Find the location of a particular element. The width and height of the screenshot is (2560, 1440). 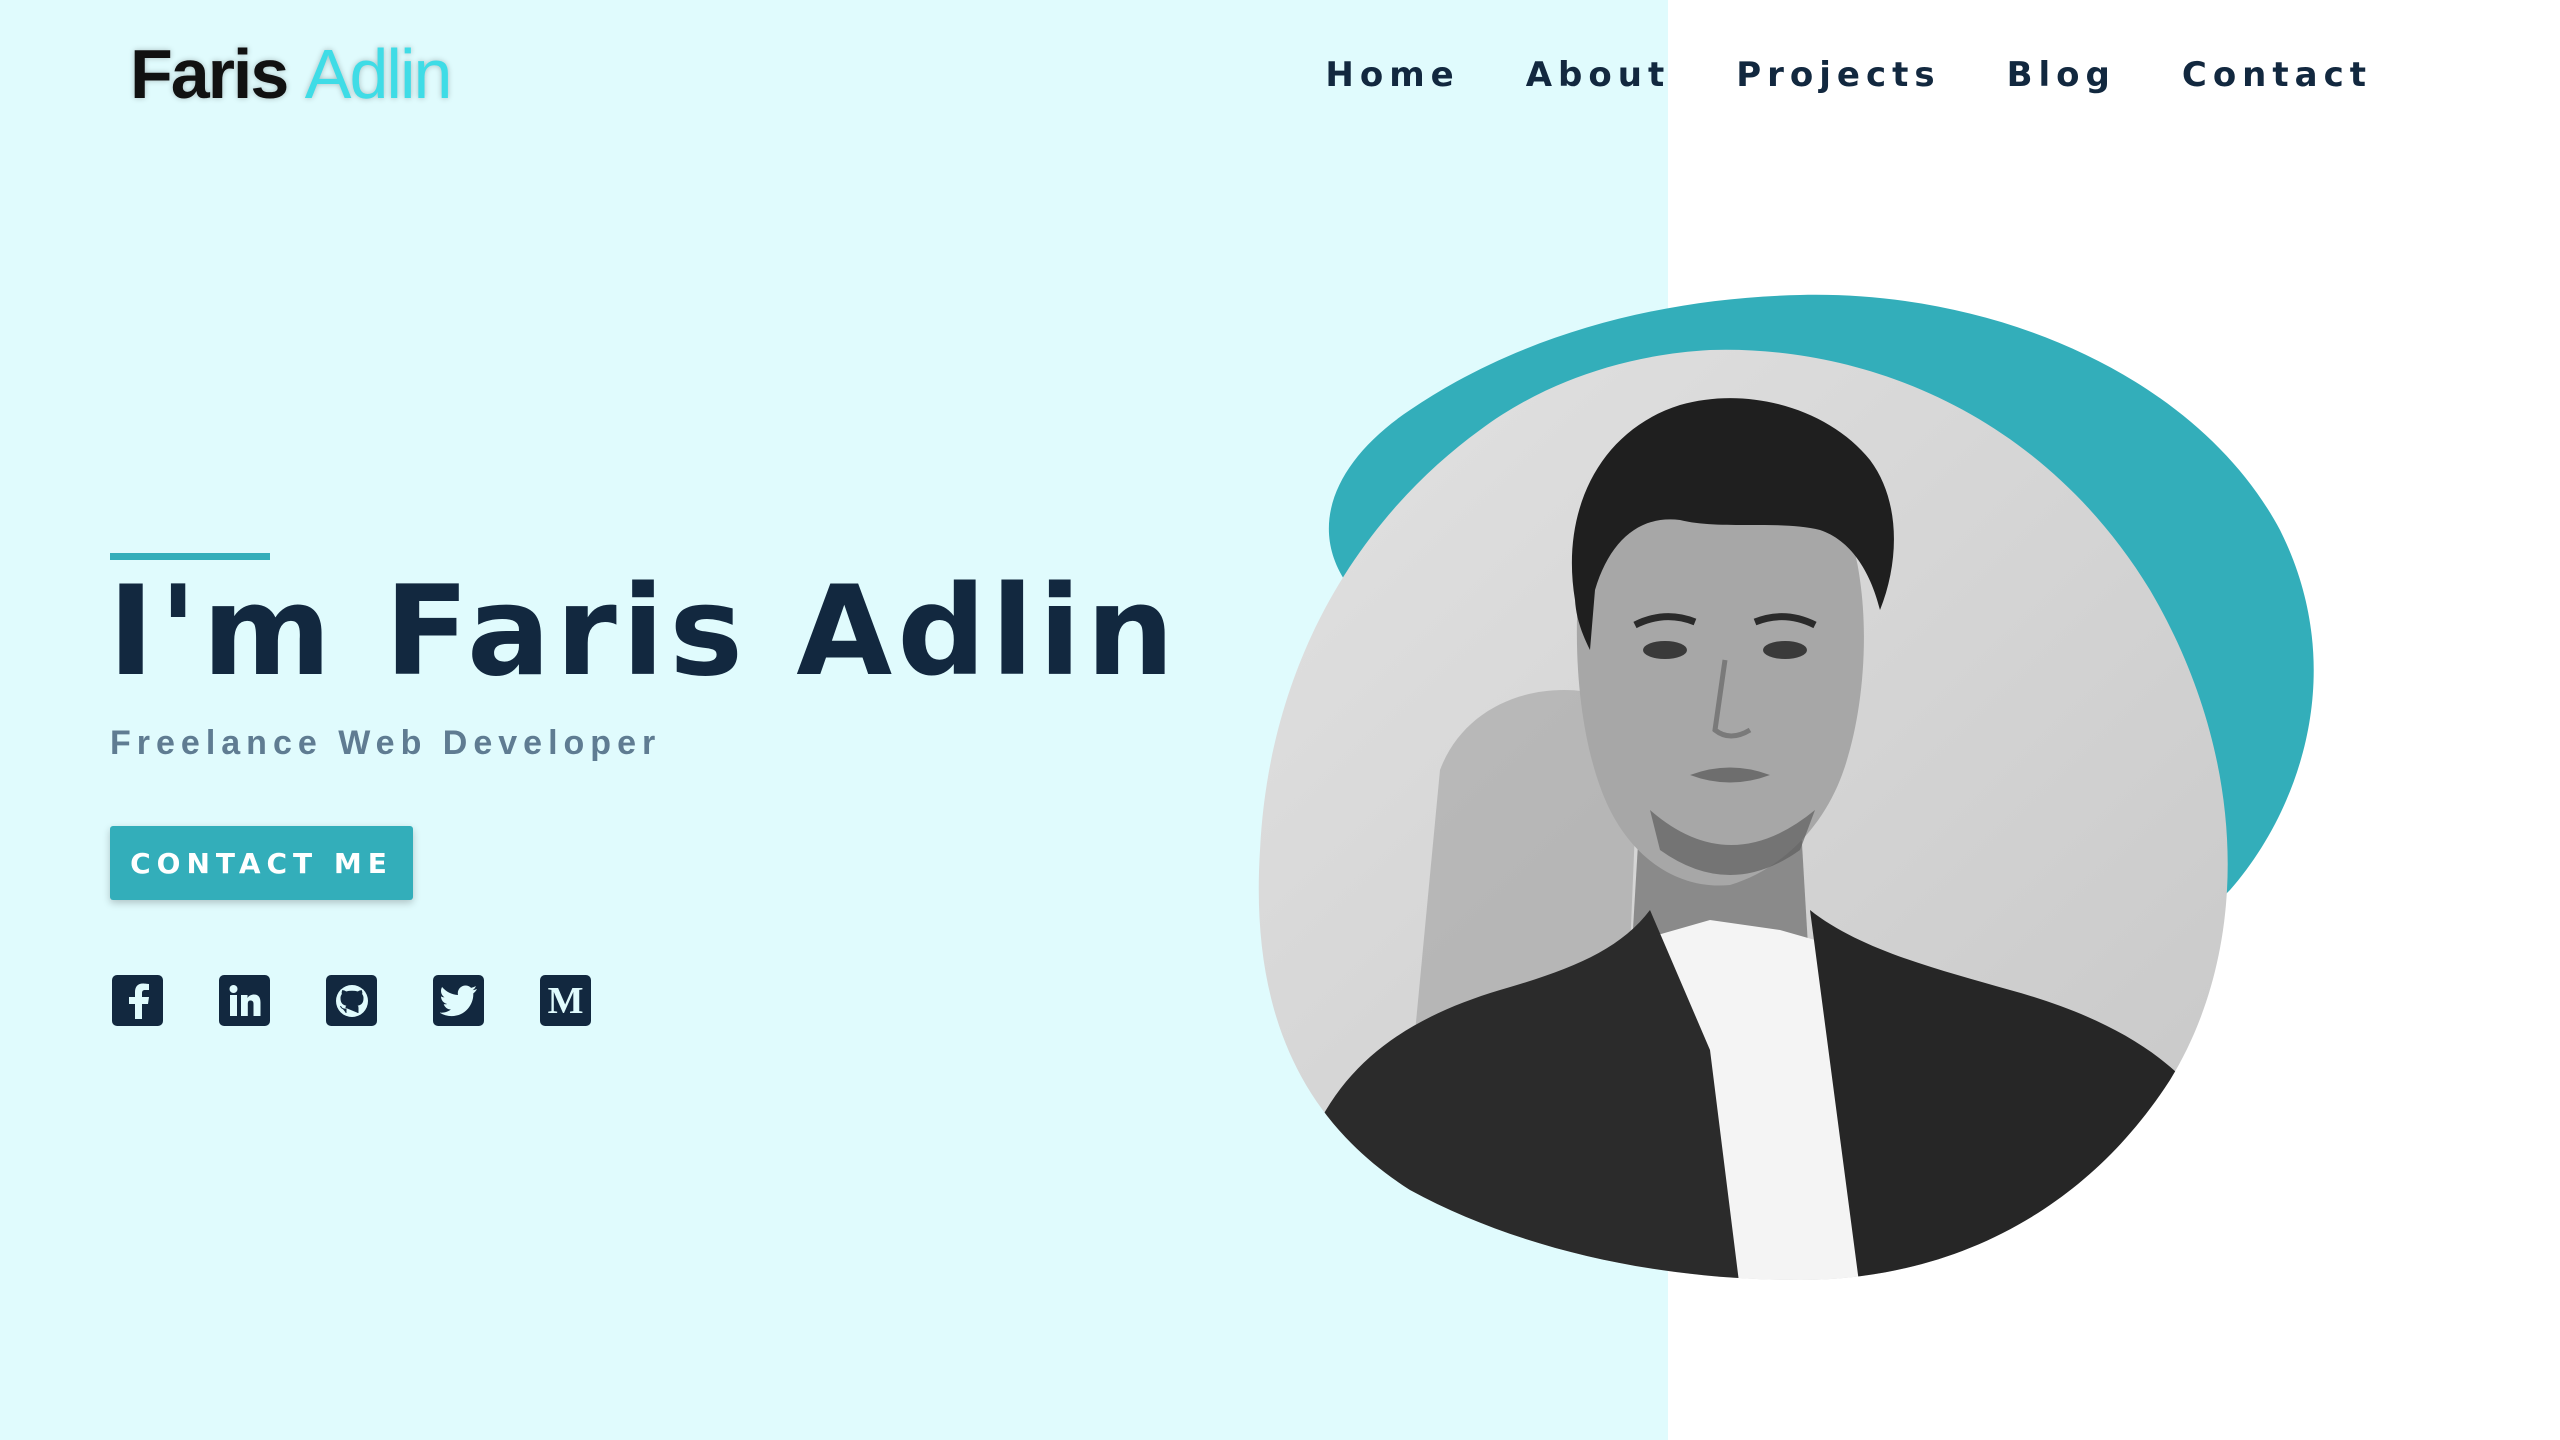

nav-item-home: Home is located at coordinates (1392, 75).